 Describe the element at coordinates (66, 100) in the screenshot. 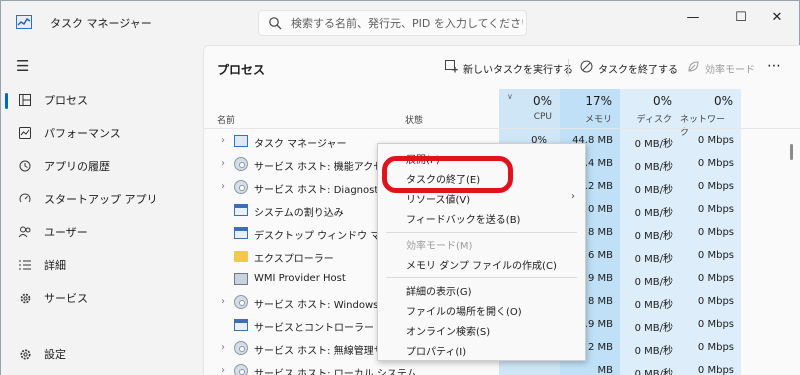

I see `sidebar-item-label: プロセス` at that location.